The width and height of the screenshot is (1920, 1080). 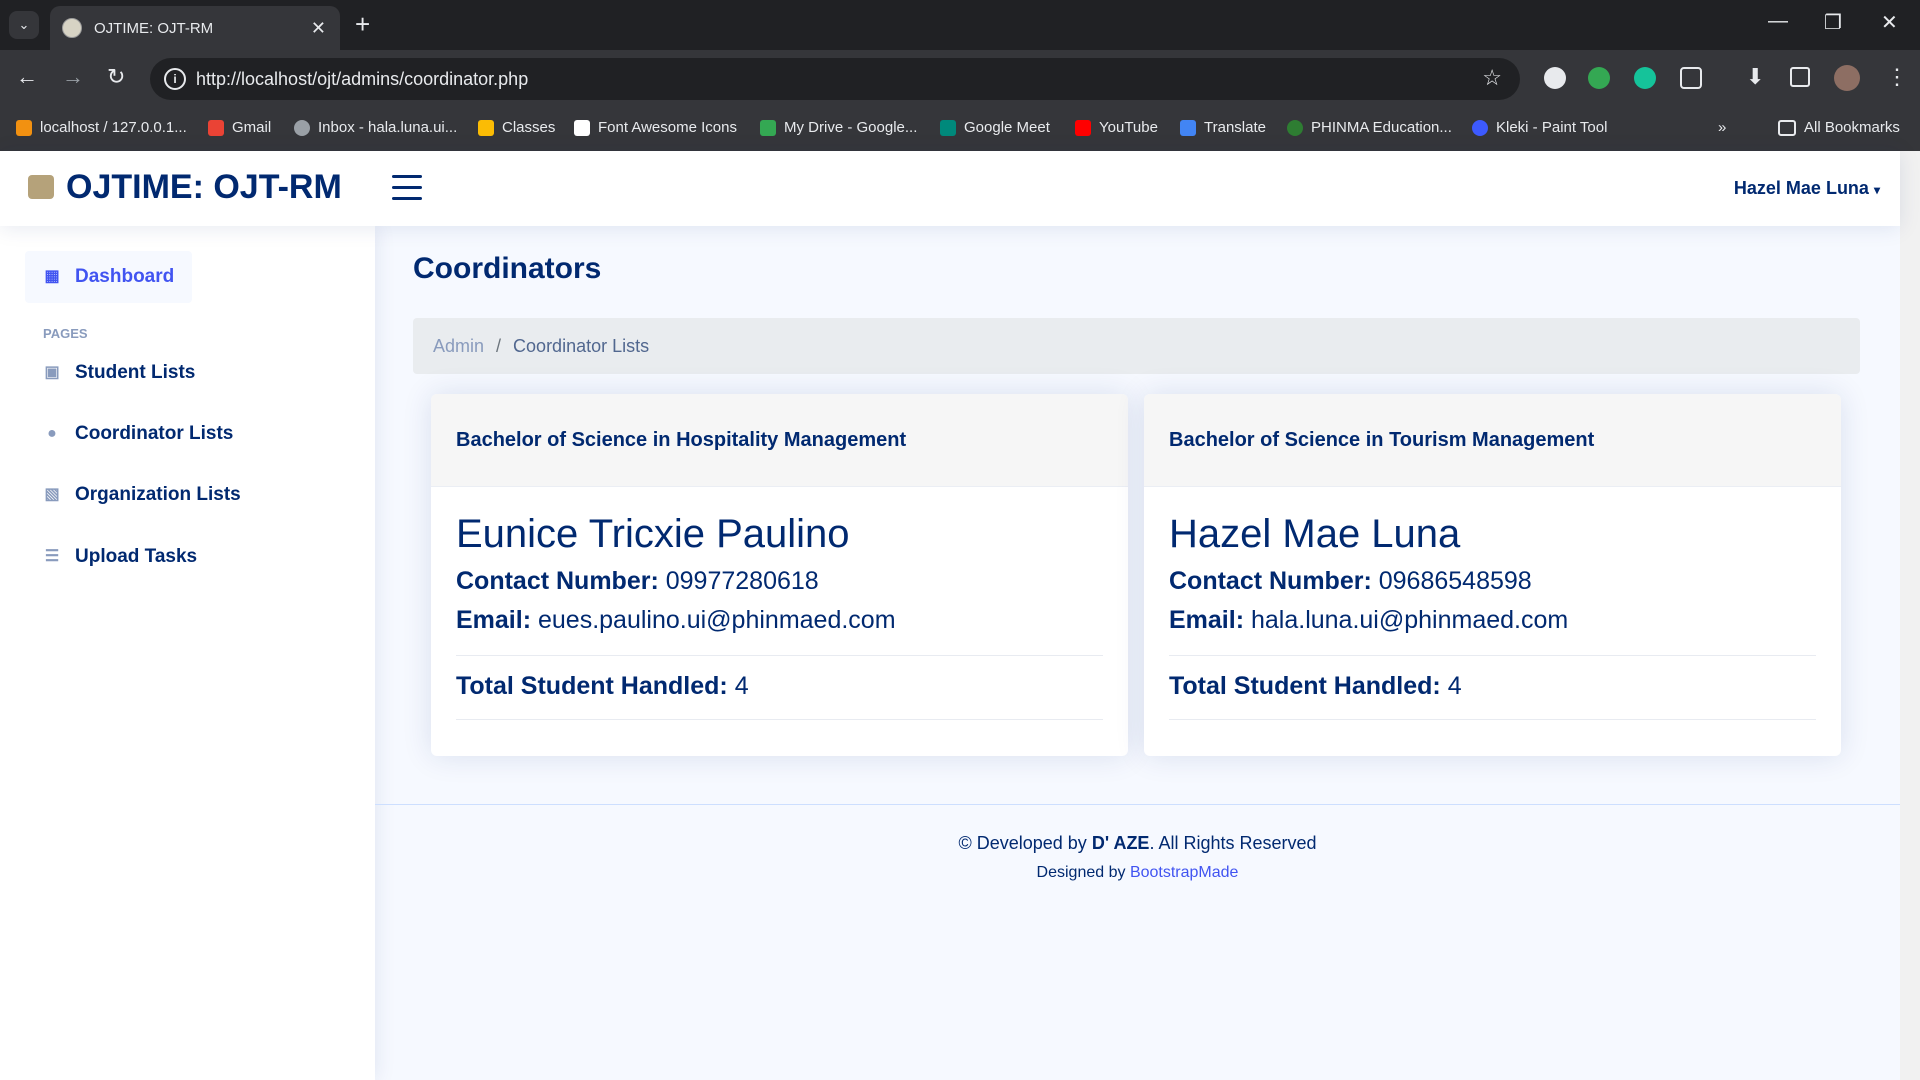 I want to click on classroom-icon, so click(x=486, y=127).